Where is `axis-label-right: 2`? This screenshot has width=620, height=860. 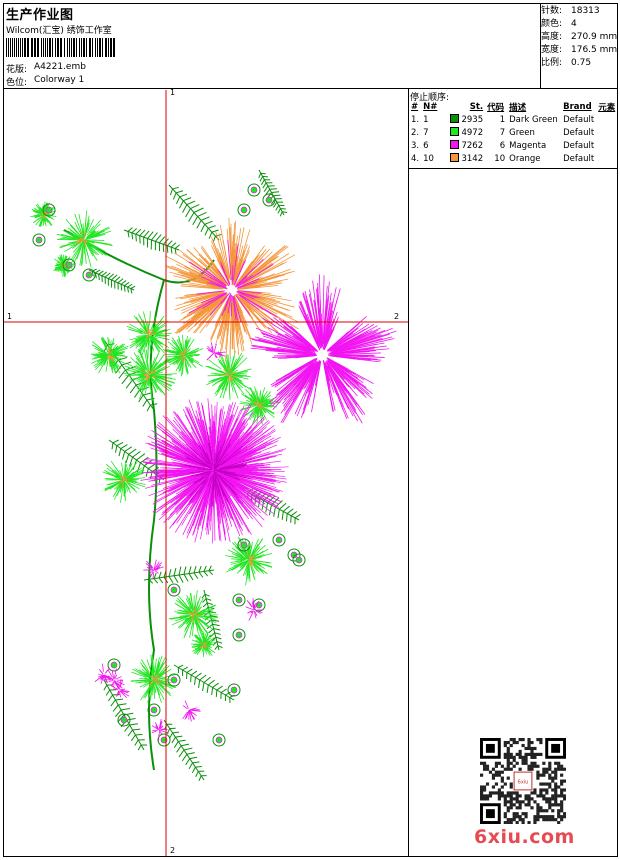
axis-label-right: 2 is located at coordinates (397, 316).